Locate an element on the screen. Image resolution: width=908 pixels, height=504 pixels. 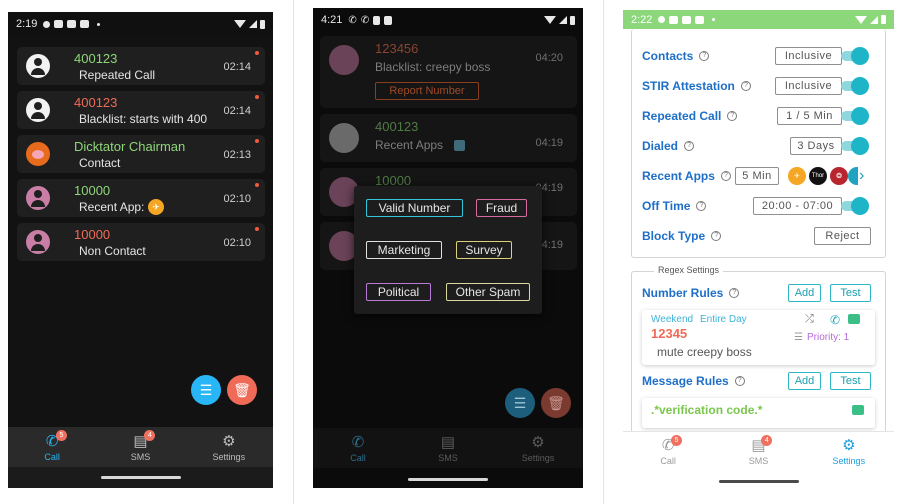
setting-row-recent-apps: Recent Apps ? 5 Min ✈ Thor ❂ › is located at coordinates (759, 176).